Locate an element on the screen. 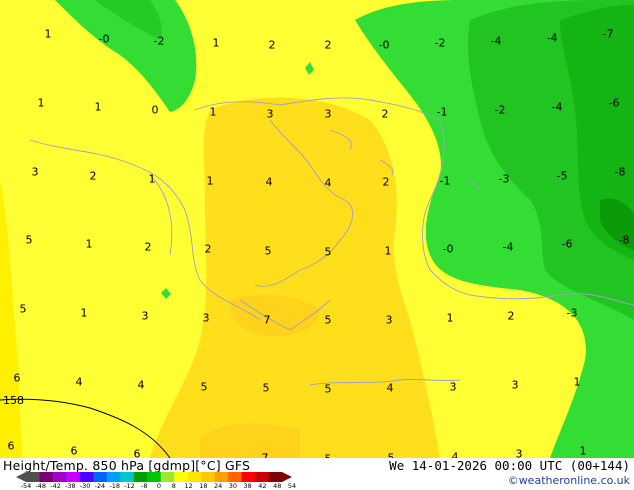  scale-tick-label: -38 is located at coordinates (70, 486).